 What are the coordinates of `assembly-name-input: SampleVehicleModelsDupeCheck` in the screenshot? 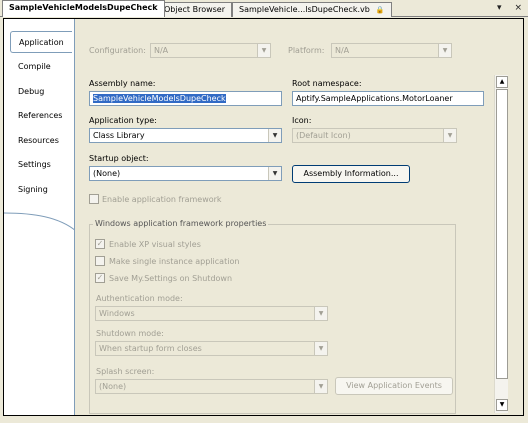 It's located at (185, 98).